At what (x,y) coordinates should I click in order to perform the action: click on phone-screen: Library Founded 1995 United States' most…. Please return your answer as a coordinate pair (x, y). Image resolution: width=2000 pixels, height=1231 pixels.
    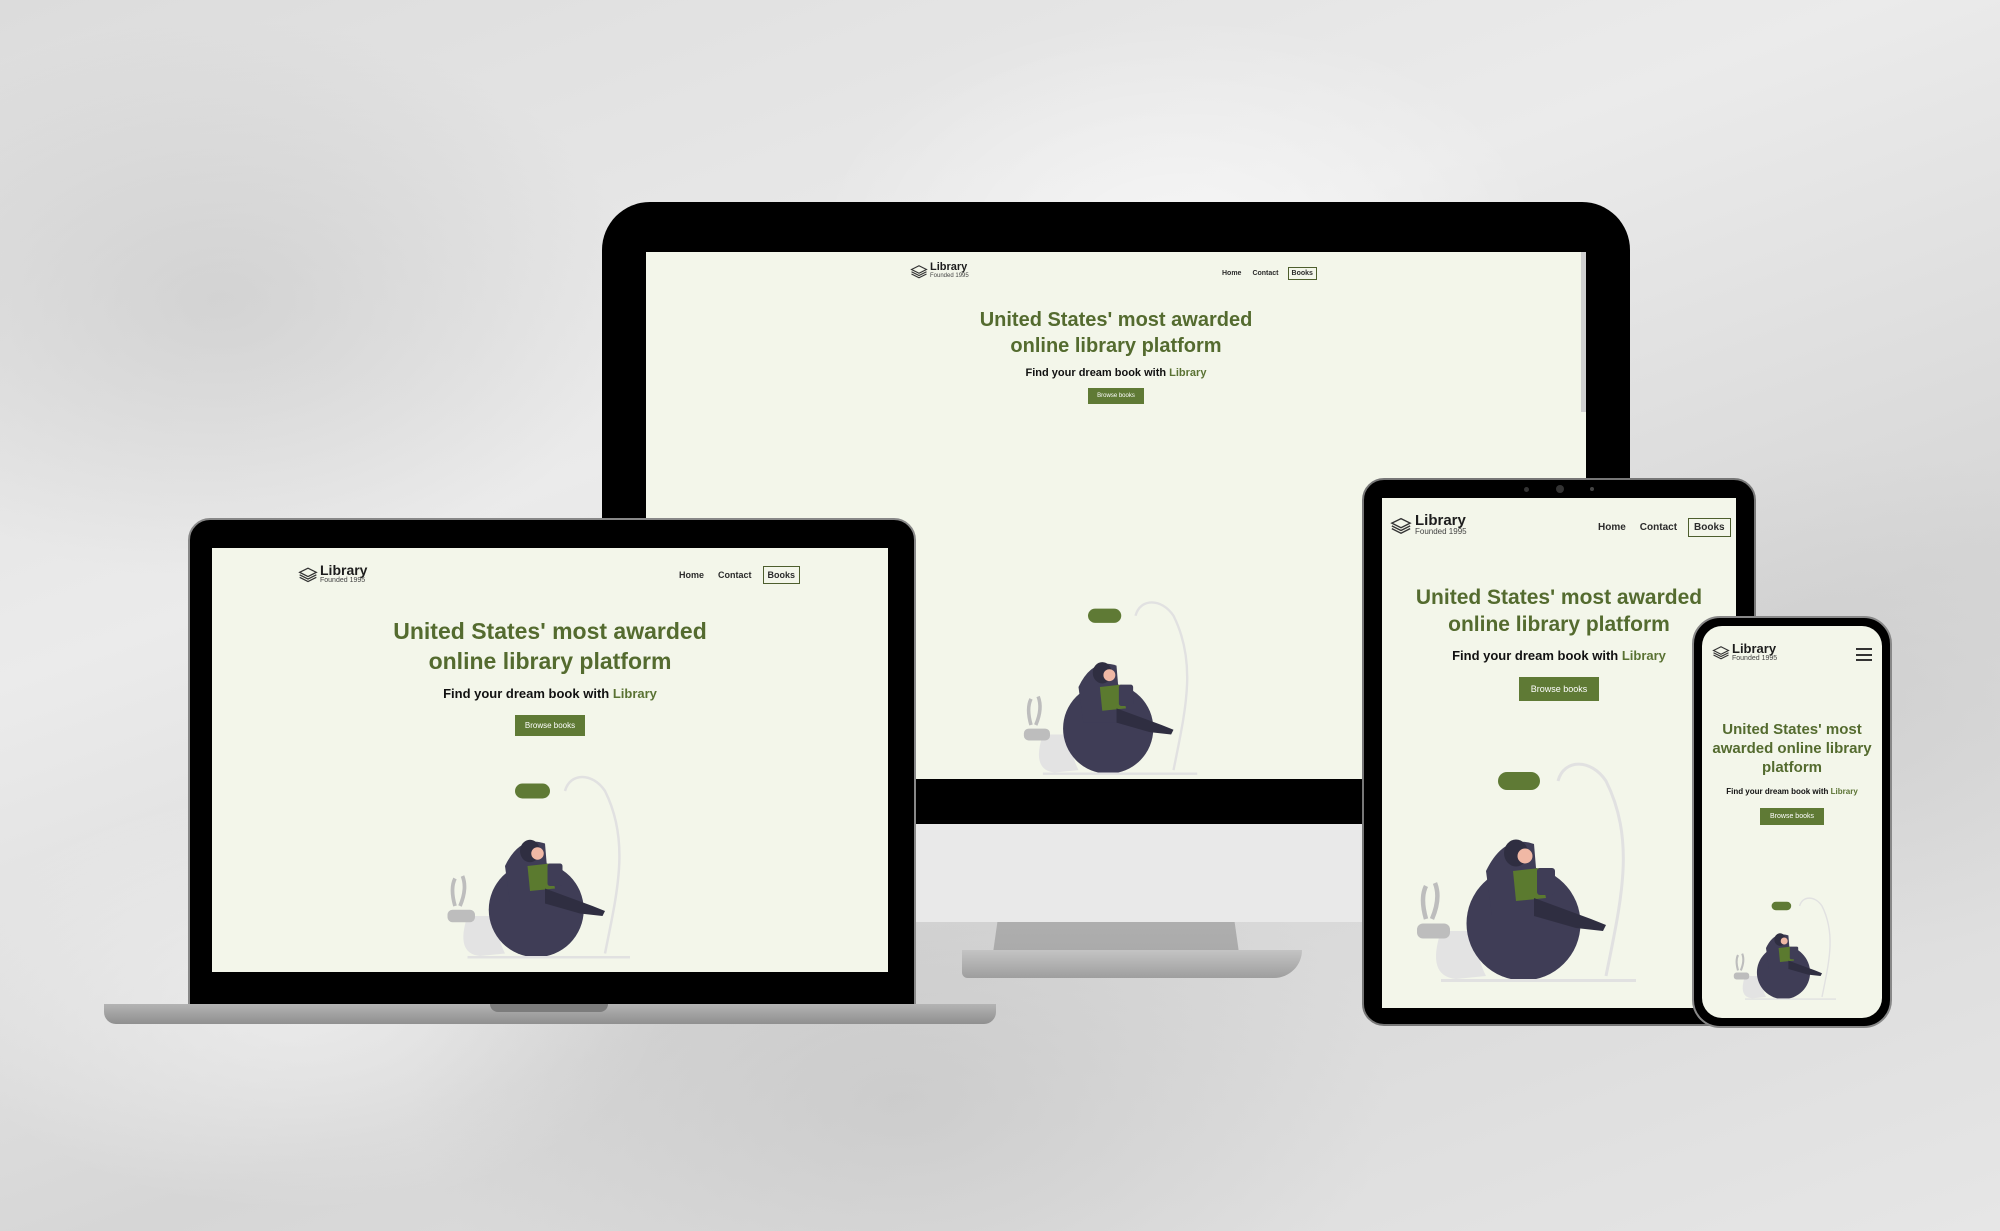
    Looking at the image, I should click on (1792, 822).